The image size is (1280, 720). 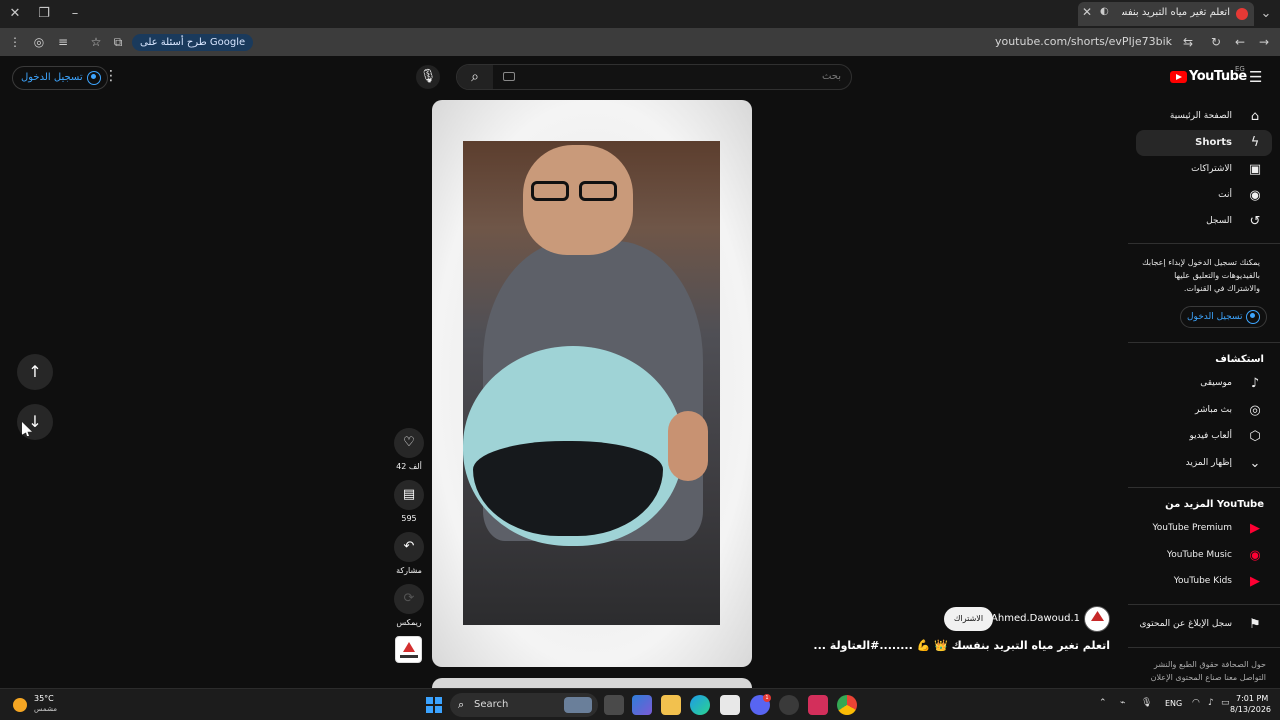 I want to click on remix-label: ريمكس, so click(x=409, y=622).